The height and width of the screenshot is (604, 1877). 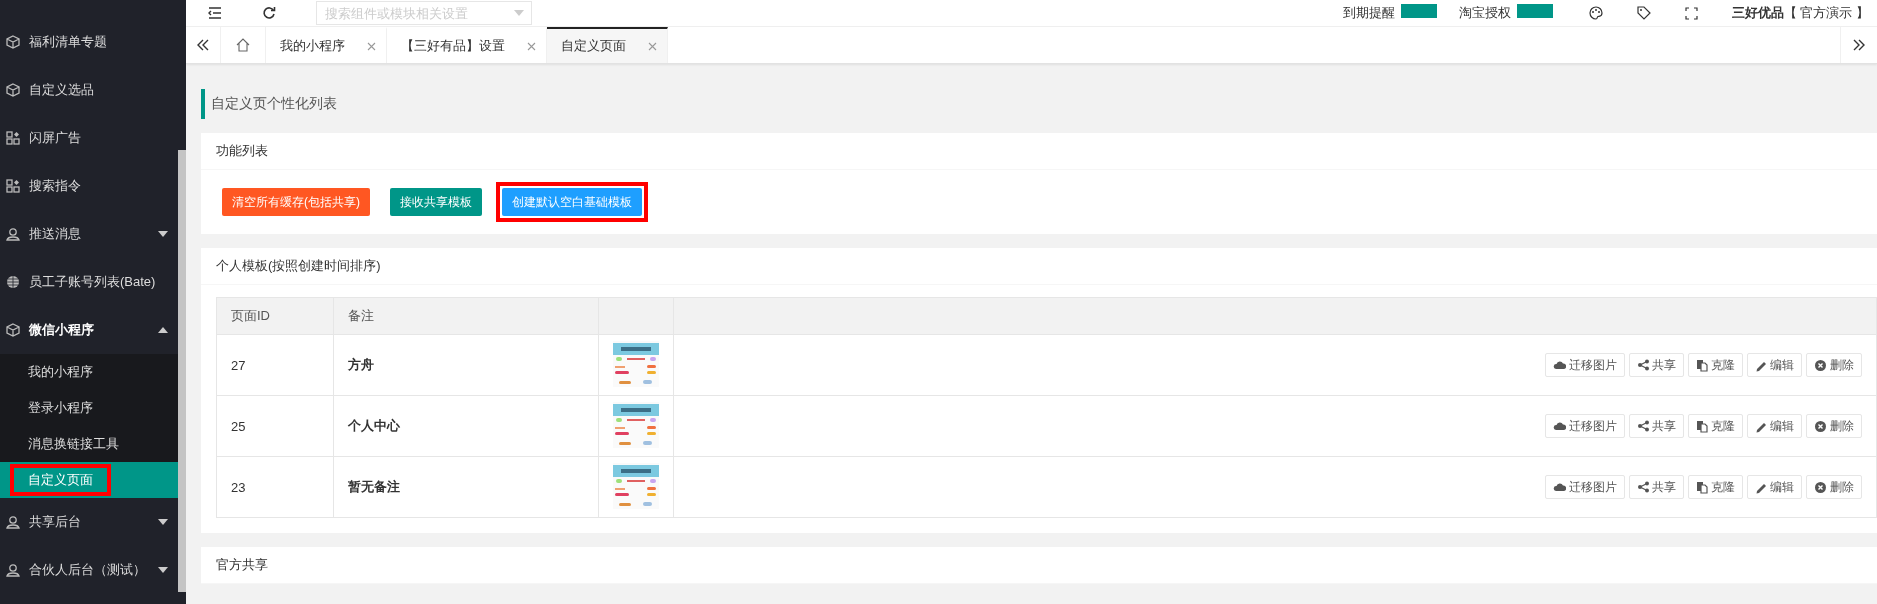 I want to click on submenu-item: 消息换链接工具, so click(x=73, y=444).